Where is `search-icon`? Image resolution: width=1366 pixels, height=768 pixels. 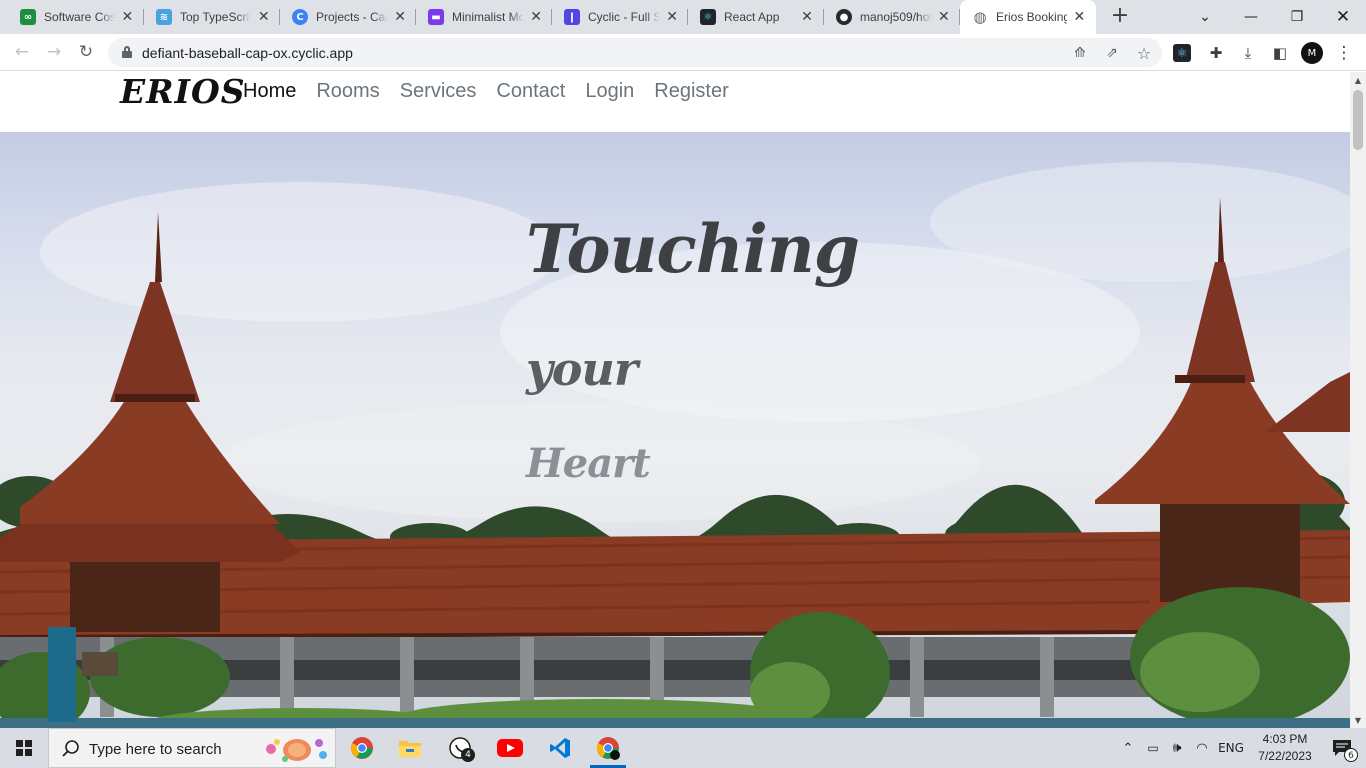
search-icon is located at coordinates (70, 748).